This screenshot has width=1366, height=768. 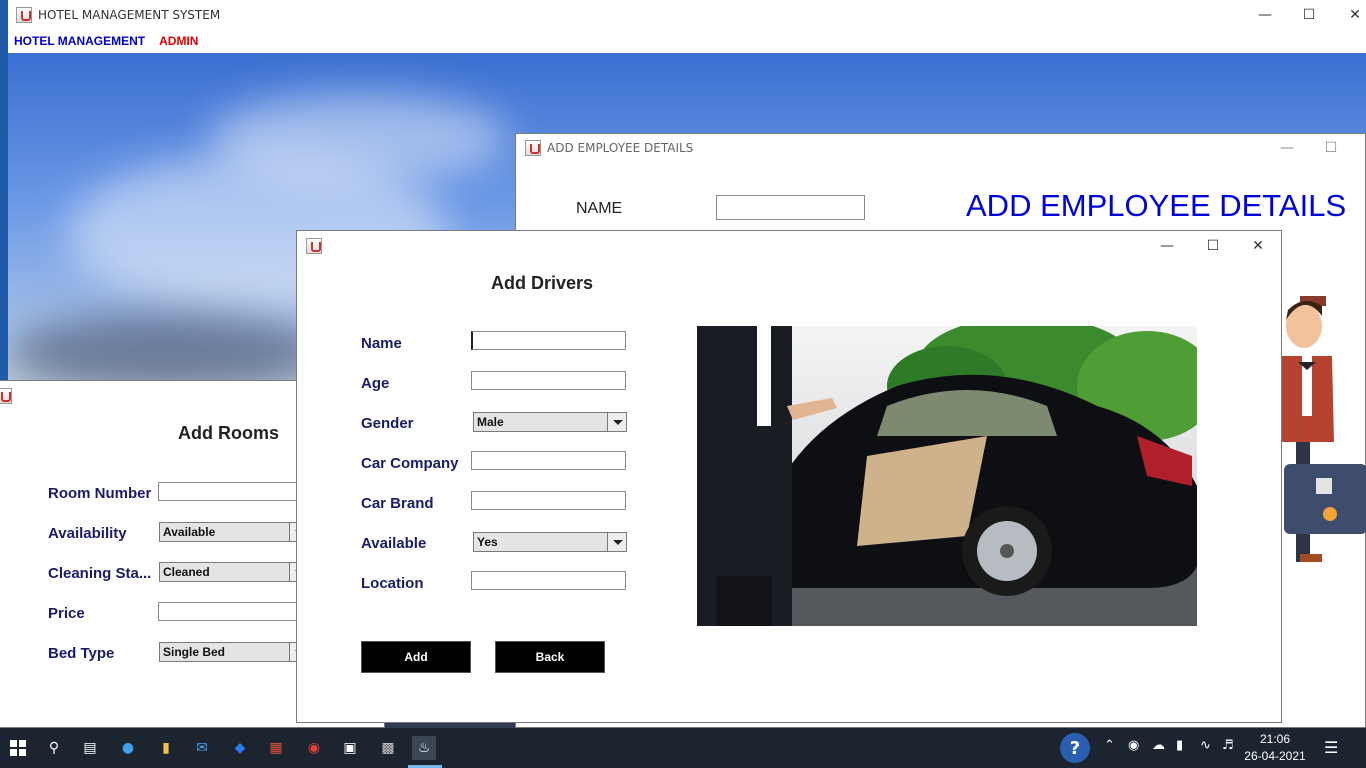 What do you see at coordinates (100, 493) in the screenshot?
I see `room-number-label: Room Number` at bounding box center [100, 493].